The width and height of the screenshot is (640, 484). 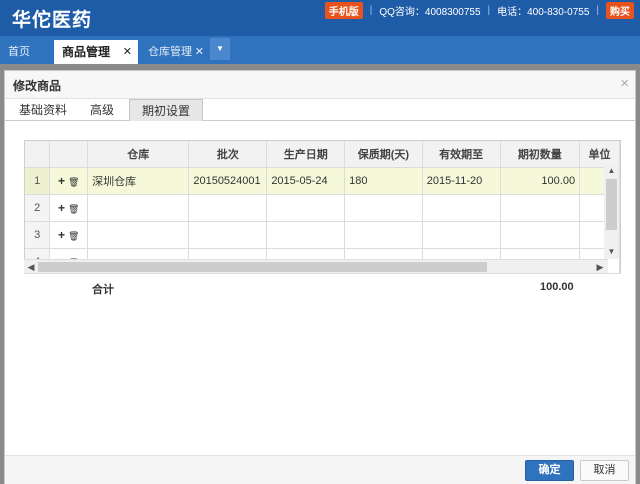 I want to click on mobile-version-badge: 手机版, so click(x=343, y=10).